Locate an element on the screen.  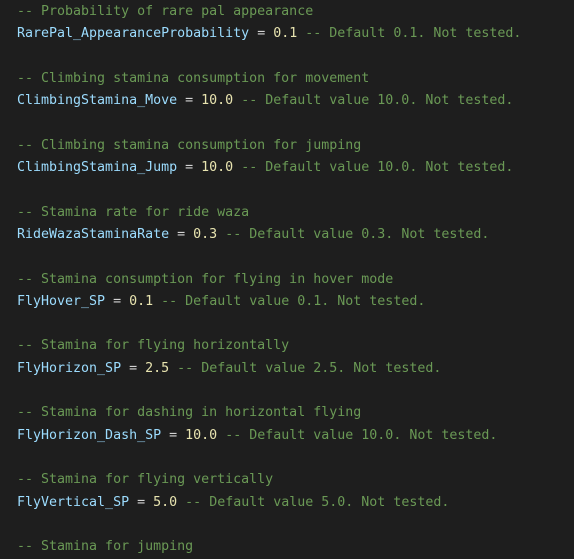
trailing-comment: -- Default 0.1. Not tested. is located at coordinates (413, 34).